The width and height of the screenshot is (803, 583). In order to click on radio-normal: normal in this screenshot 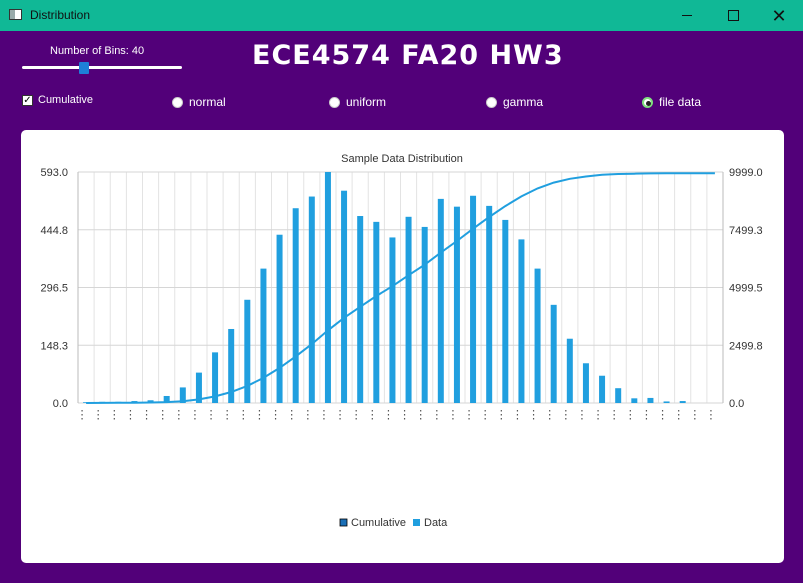, I will do `click(199, 102)`.